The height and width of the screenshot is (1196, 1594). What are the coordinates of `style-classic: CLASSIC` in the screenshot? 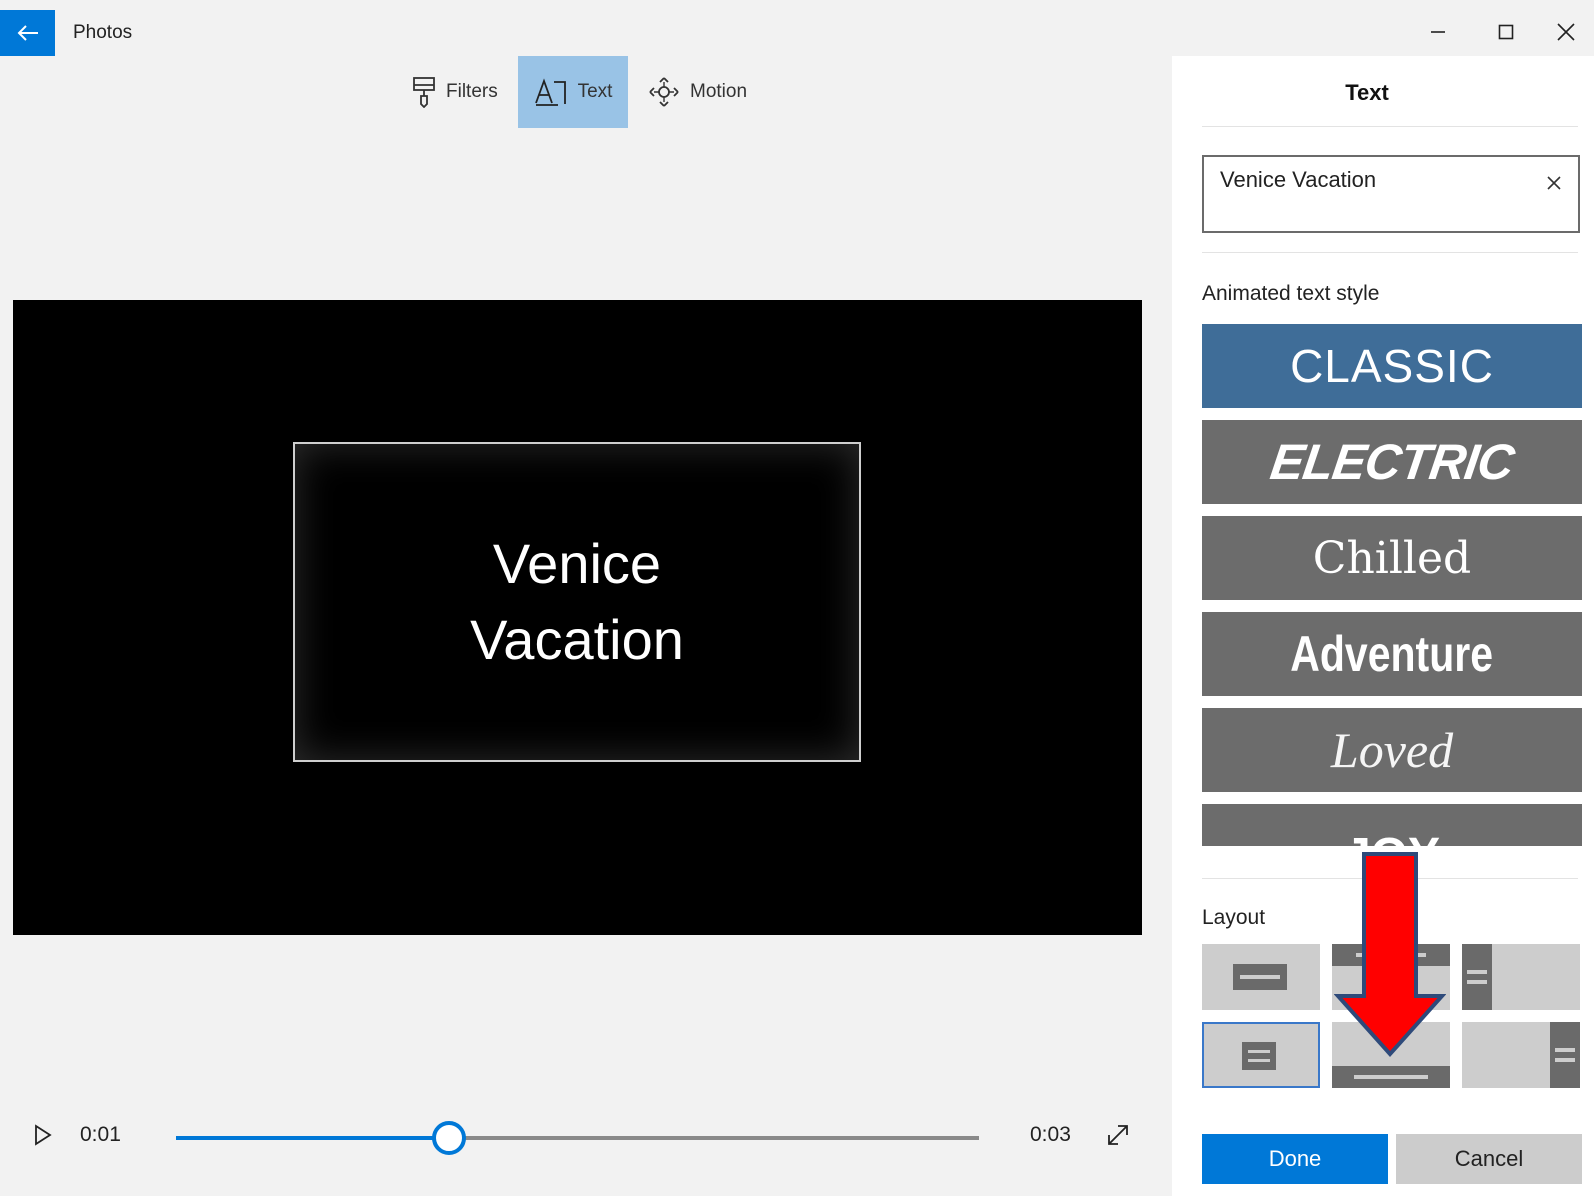 It's located at (1392, 366).